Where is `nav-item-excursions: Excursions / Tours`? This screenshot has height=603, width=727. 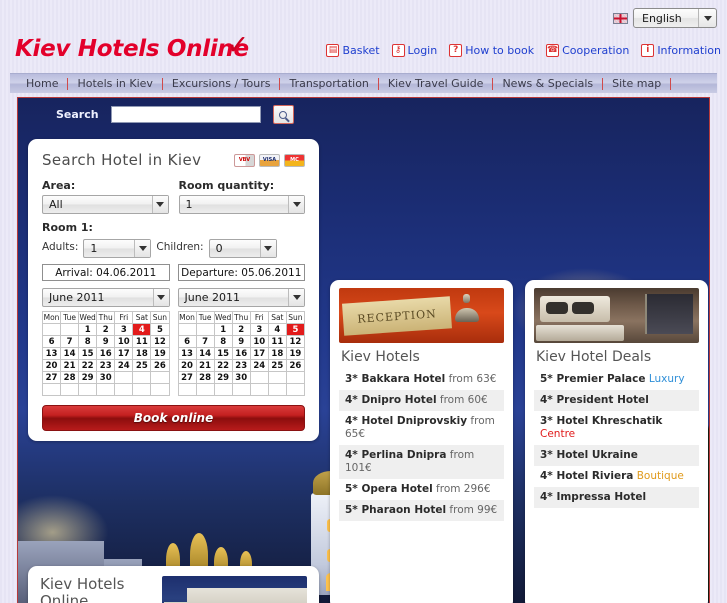
nav-item-excursions: Excursions / Tours is located at coordinates (222, 83).